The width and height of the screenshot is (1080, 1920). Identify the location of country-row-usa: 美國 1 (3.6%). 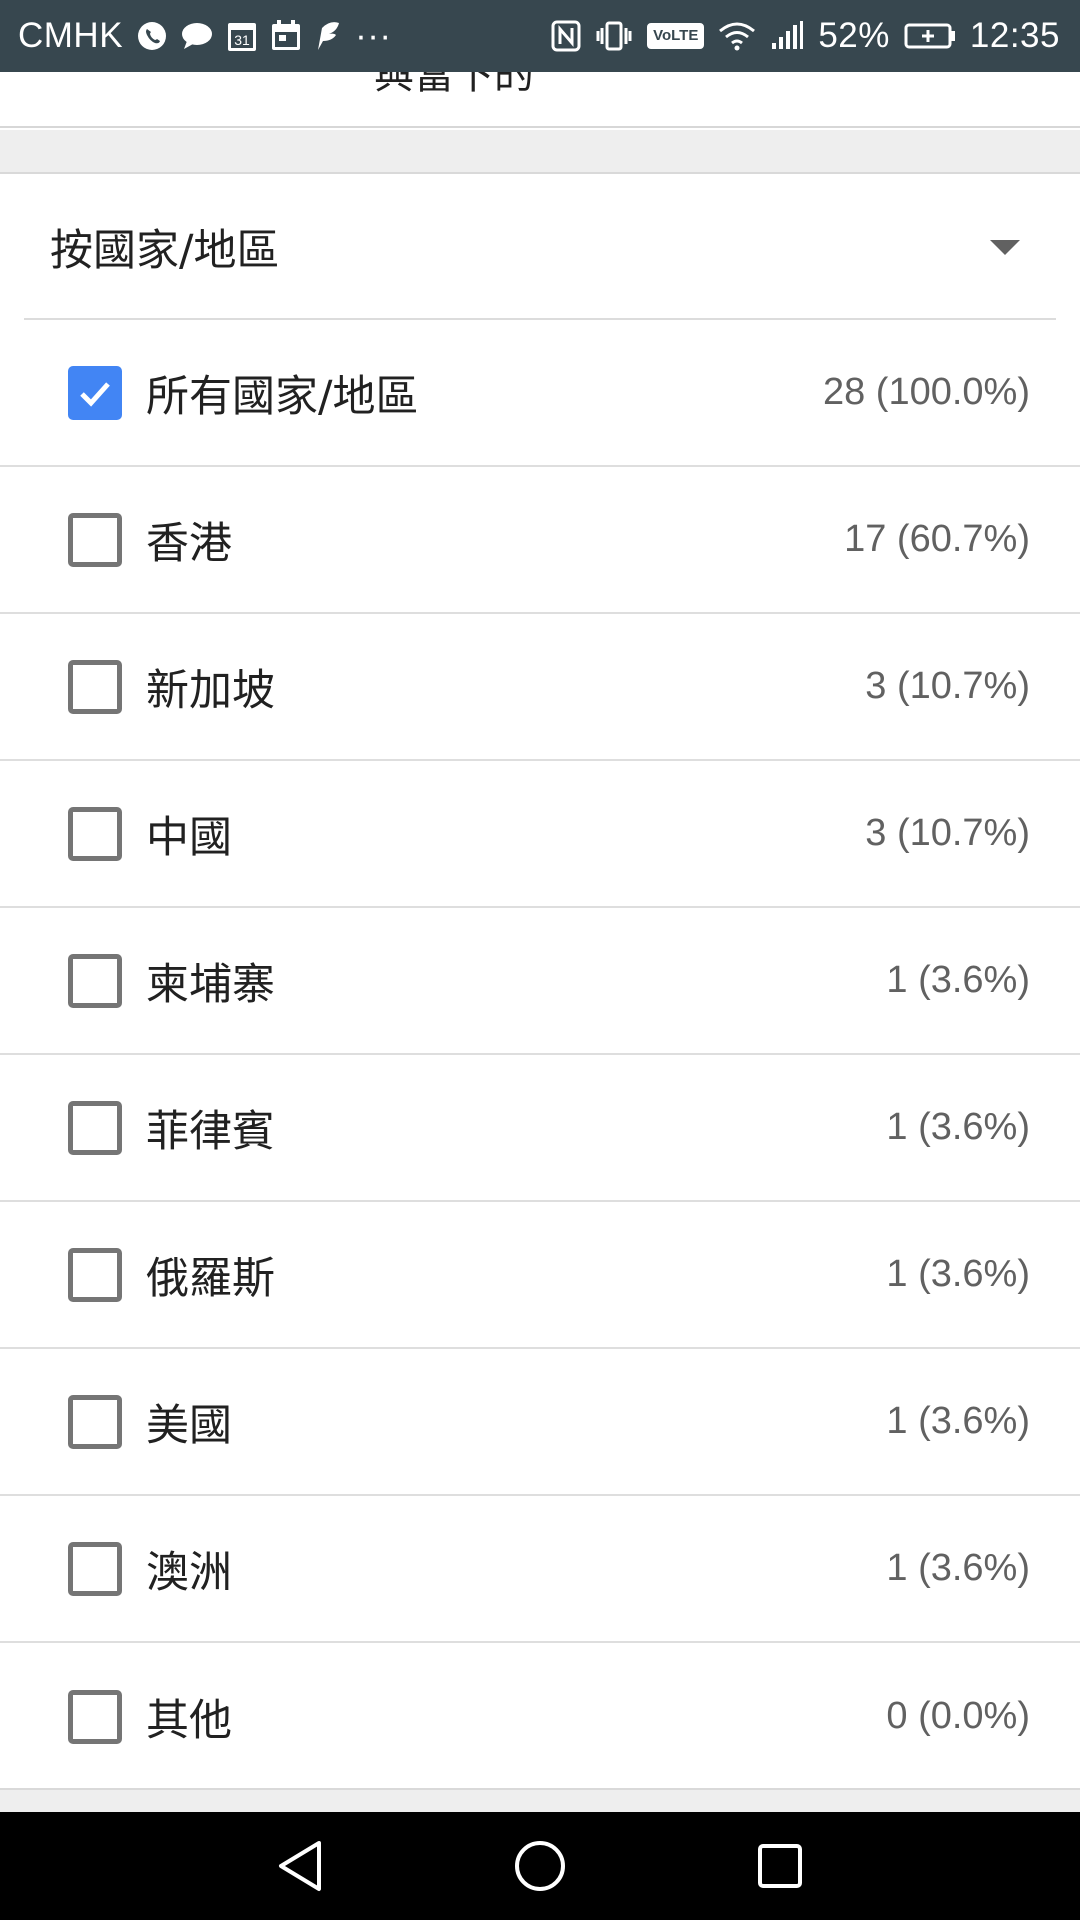
(540, 1422).